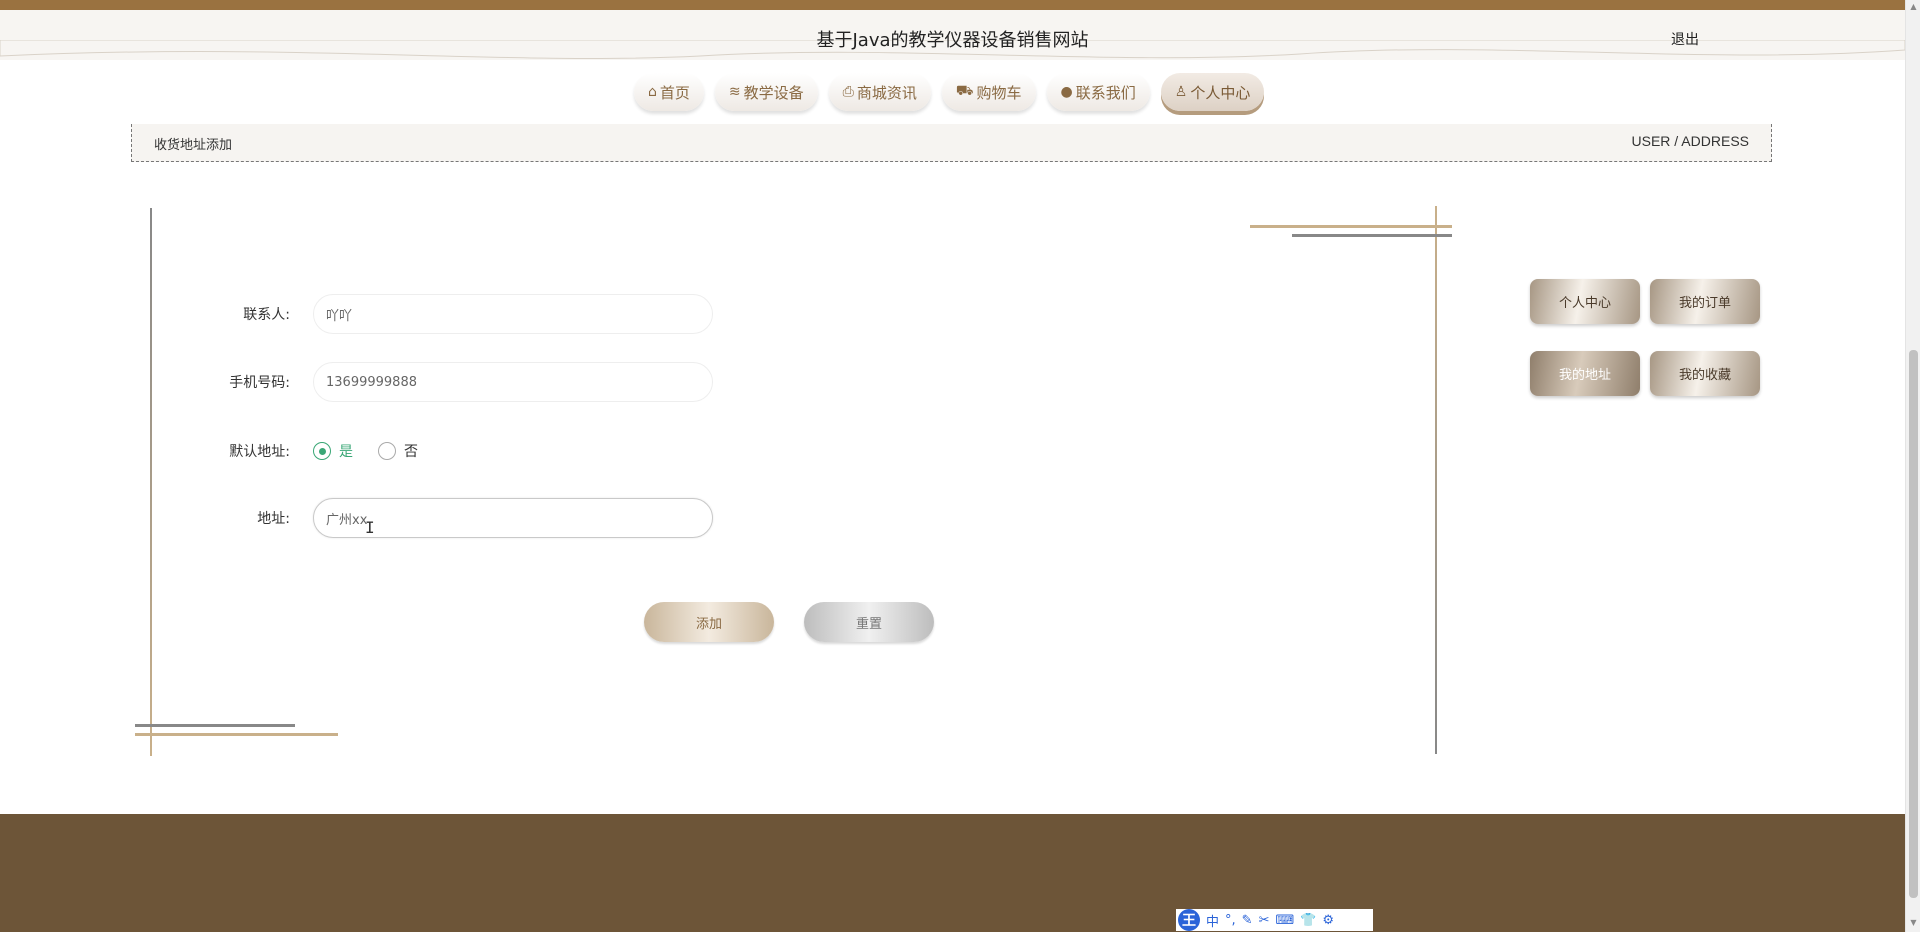 This screenshot has height=932, width=1920. I want to click on default-address-row: 默认地址: 是 否, so click(324, 451).